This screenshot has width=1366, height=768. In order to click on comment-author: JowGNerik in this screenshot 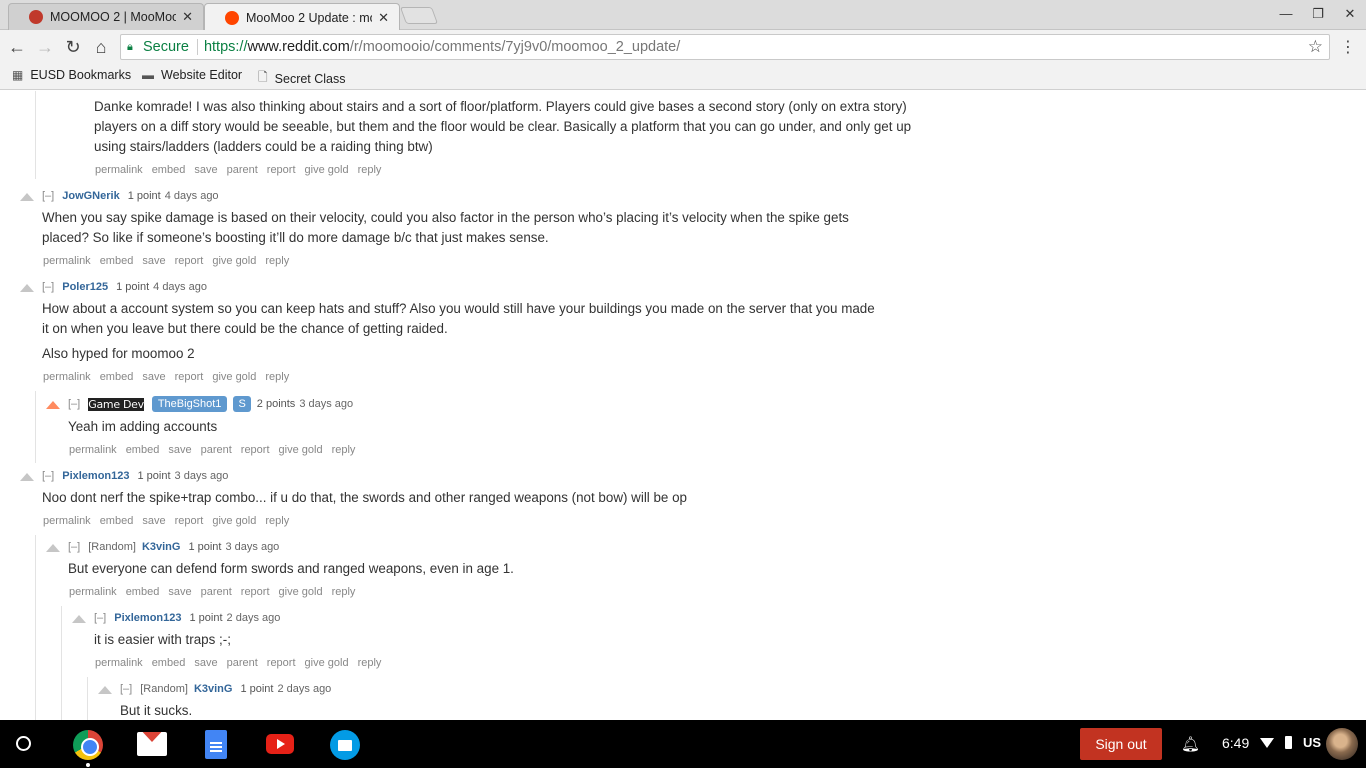, I will do `click(90, 196)`.